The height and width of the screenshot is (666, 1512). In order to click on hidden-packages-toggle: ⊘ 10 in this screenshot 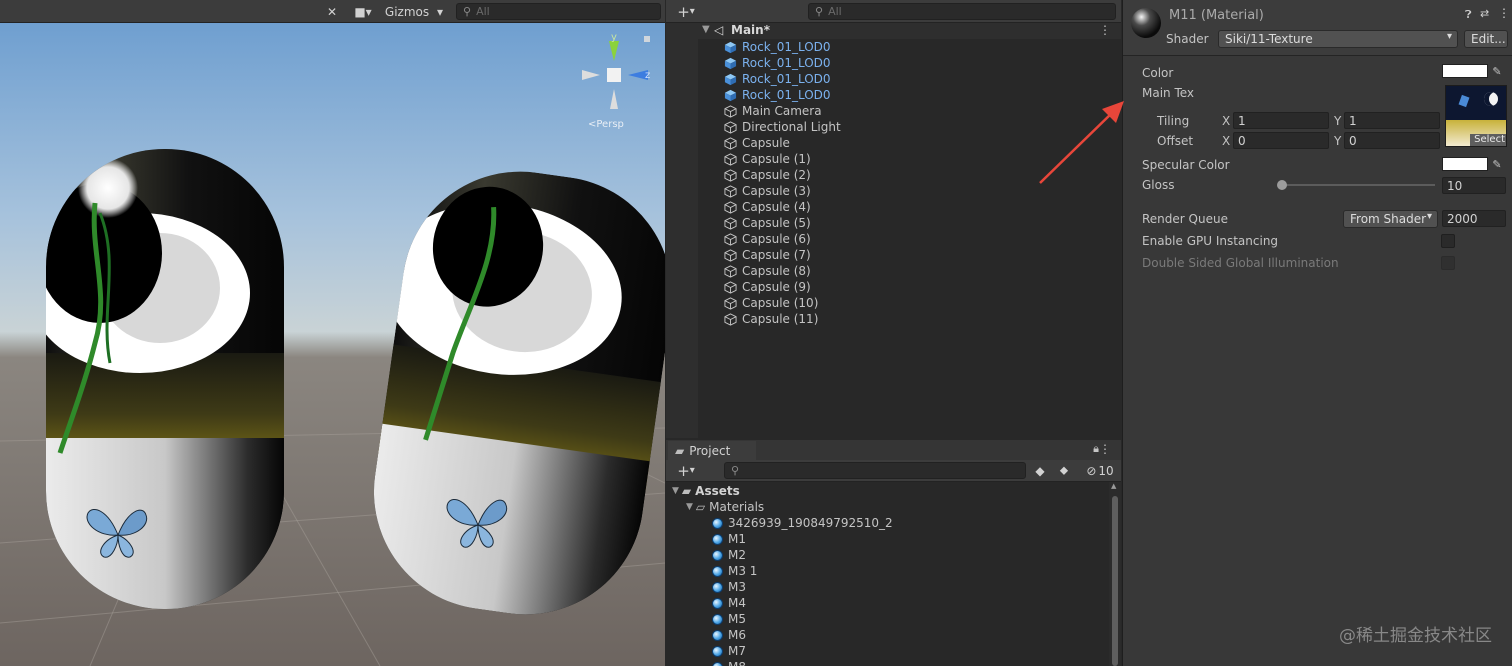, I will do `click(1100, 470)`.